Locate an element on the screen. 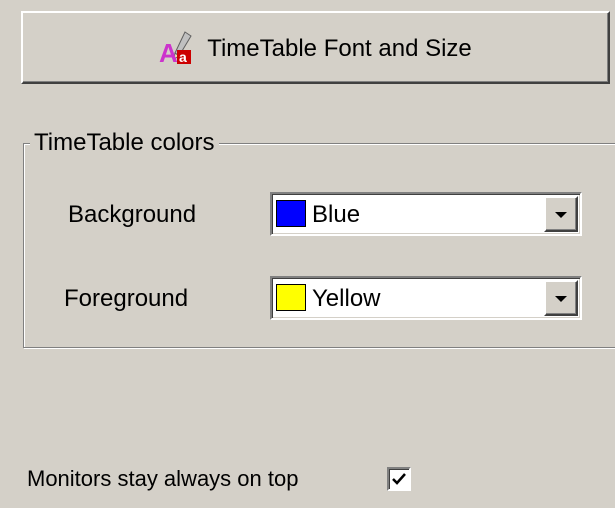 The image size is (615, 508). timetable-font-button: A a TimeTable Font and Size is located at coordinates (315, 47).